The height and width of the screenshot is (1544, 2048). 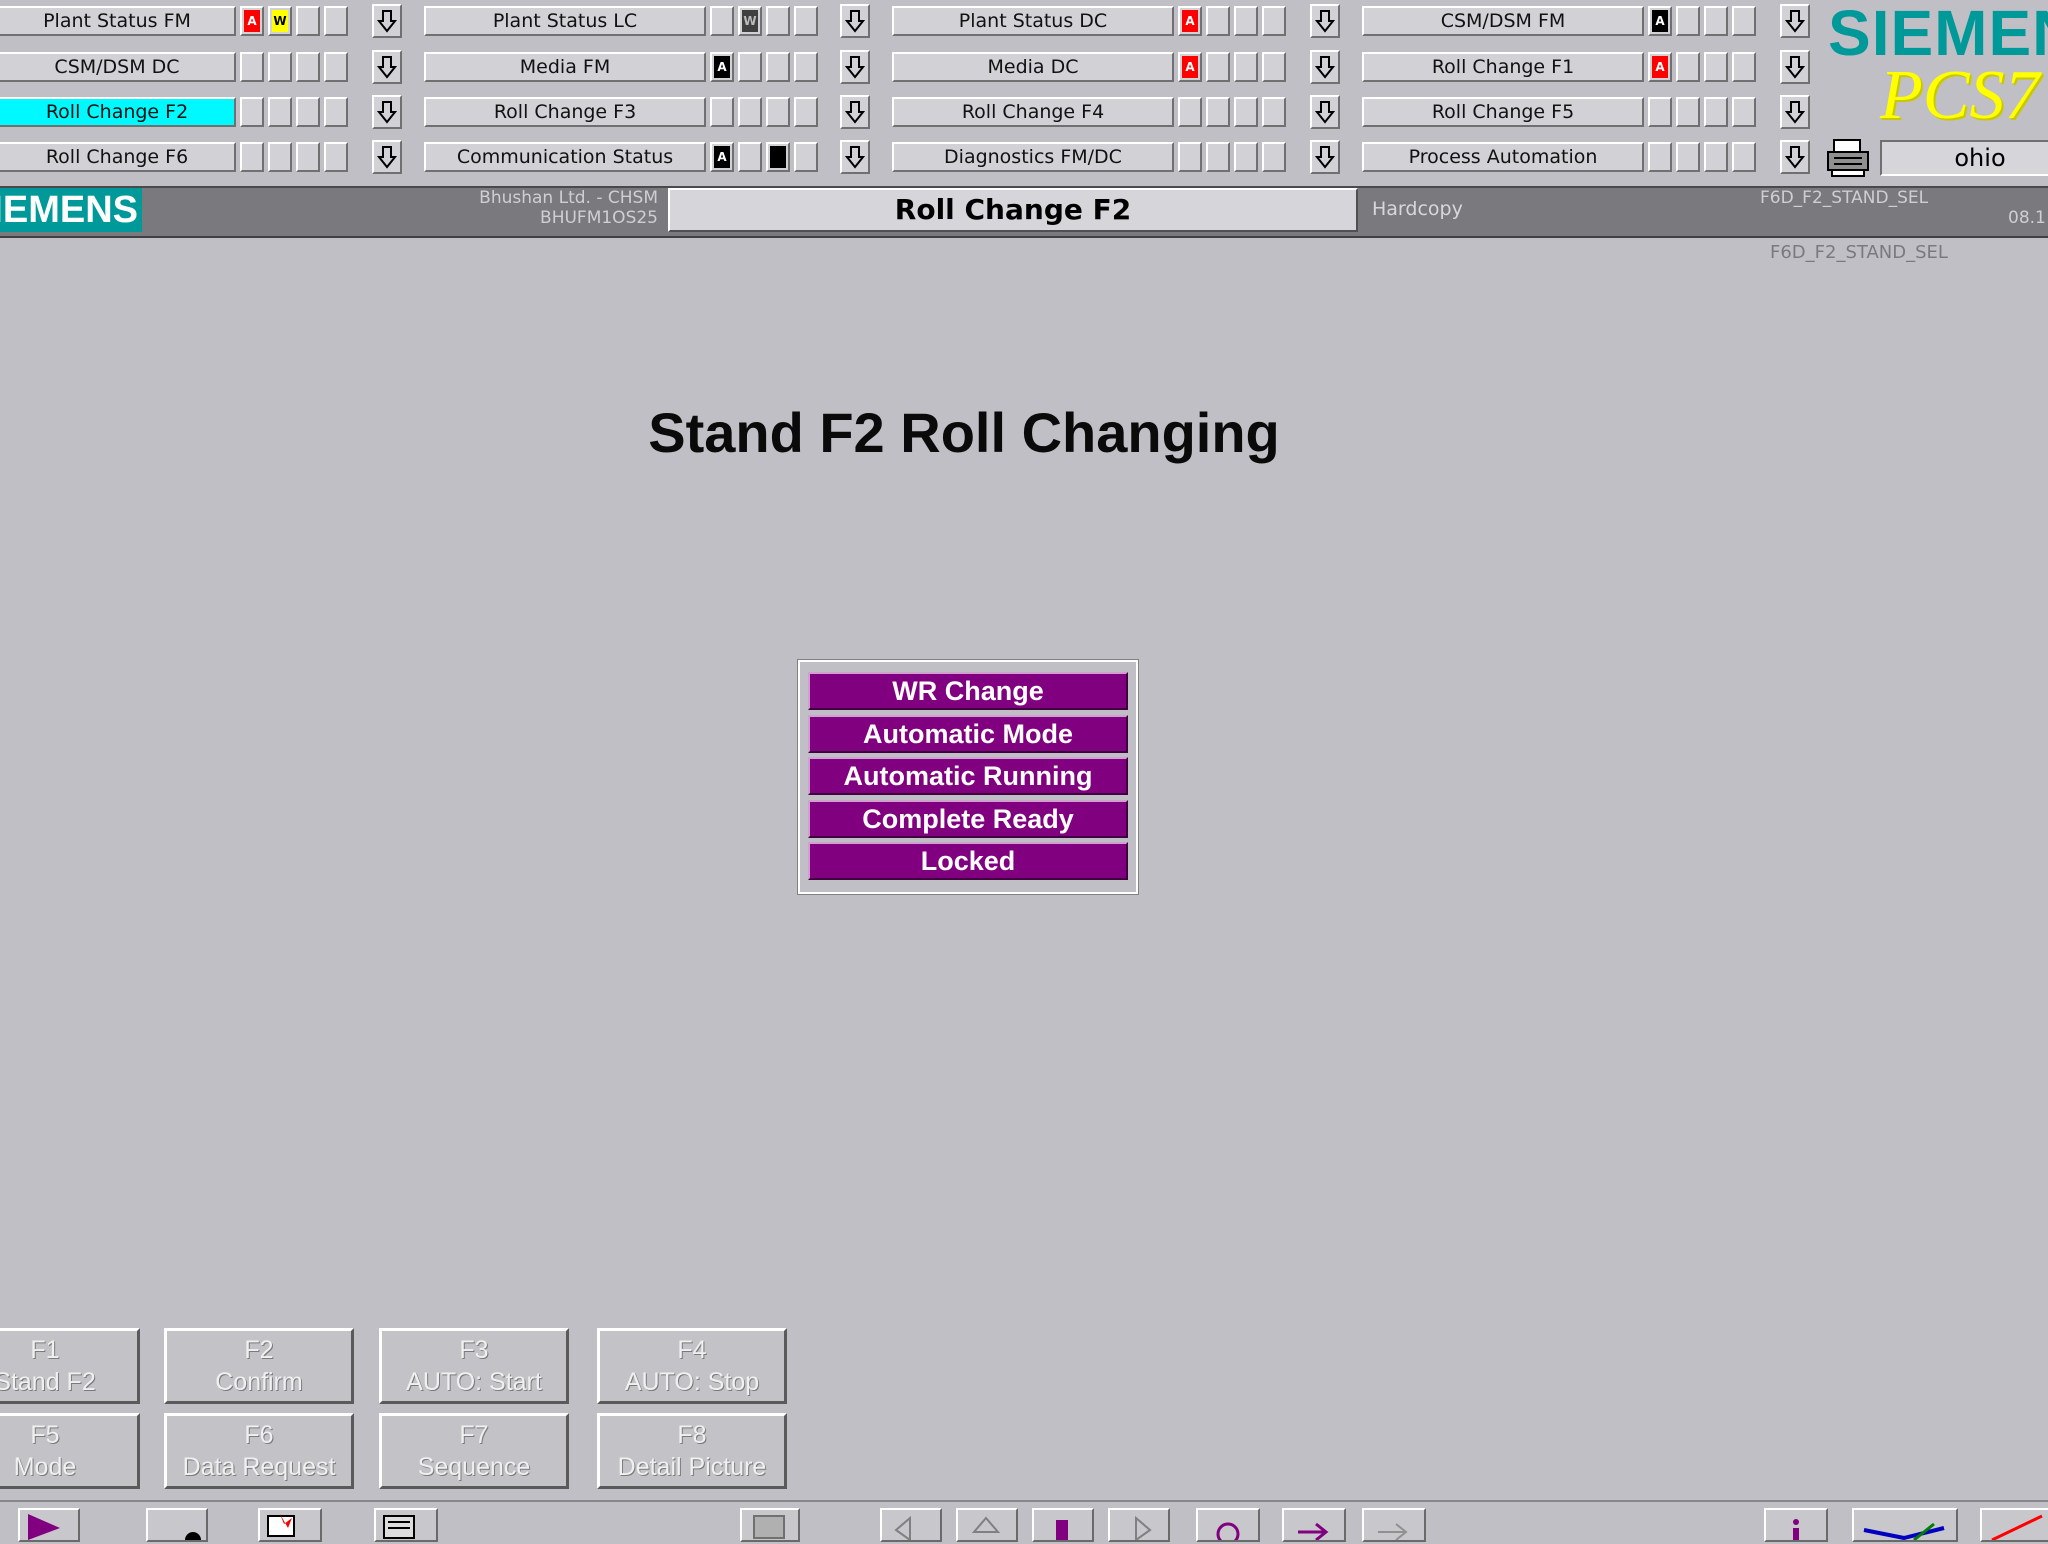 What do you see at coordinates (474, 1366) in the screenshot?
I see `fkey-f3-button: F3 AUTO: Start` at bounding box center [474, 1366].